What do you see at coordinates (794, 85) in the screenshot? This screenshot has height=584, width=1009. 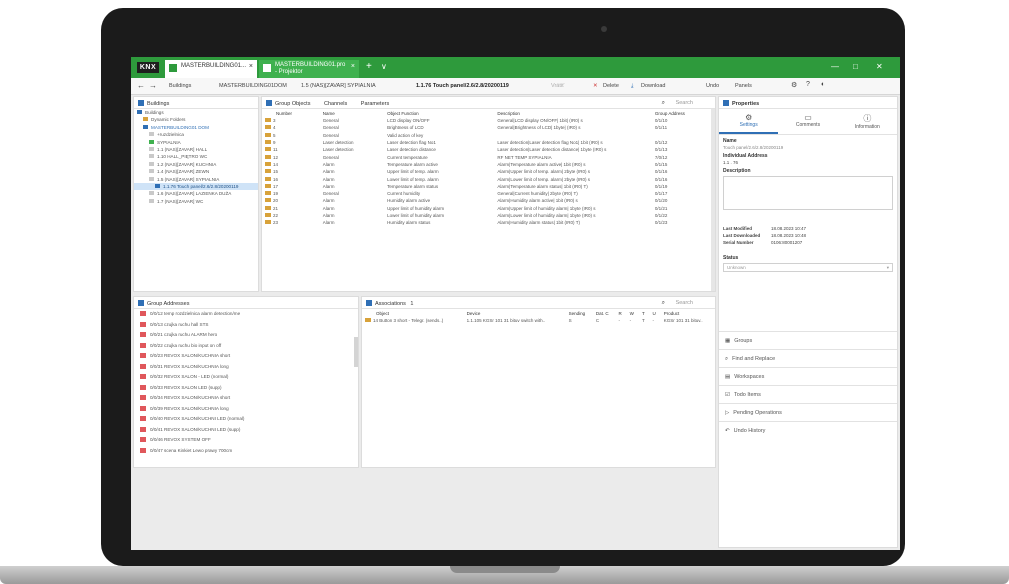 I see `settings-gear-icon: ⚙` at bounding box center [794, 85].